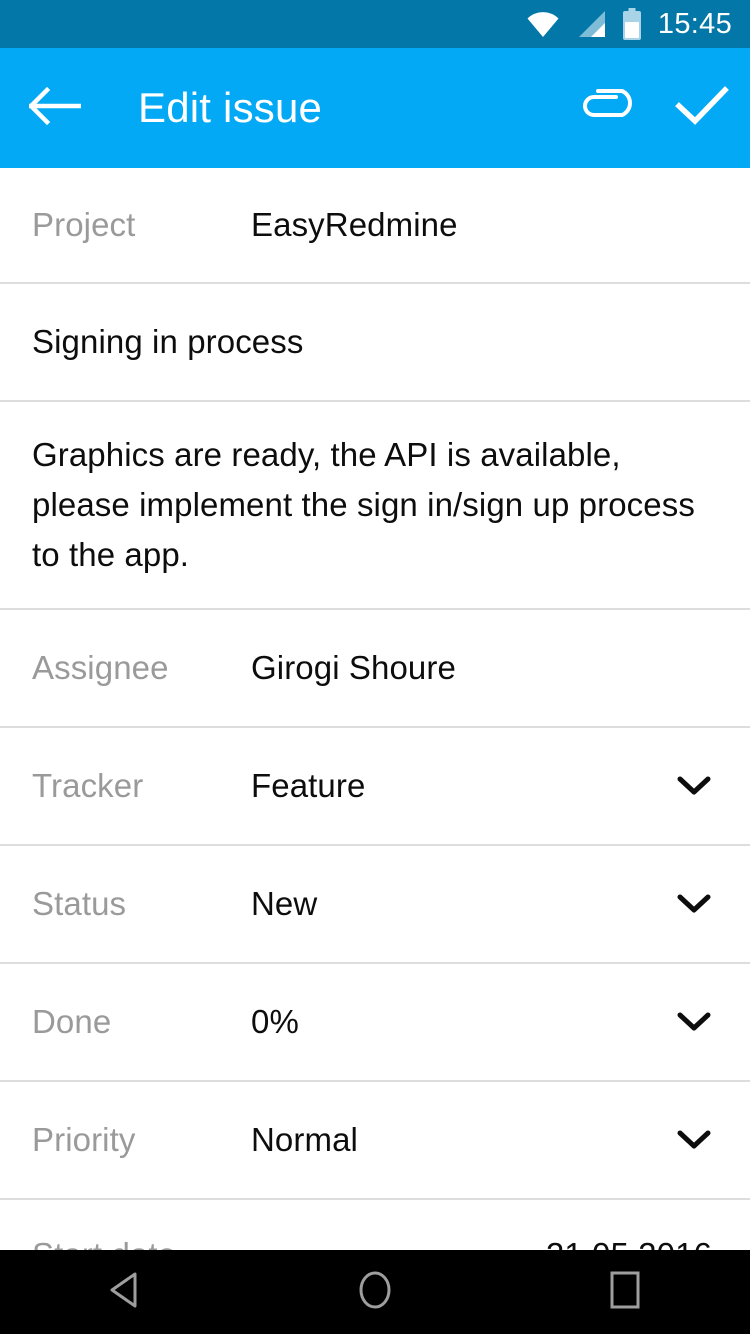  I want to click on nav-back-button, so click(125, 1292).